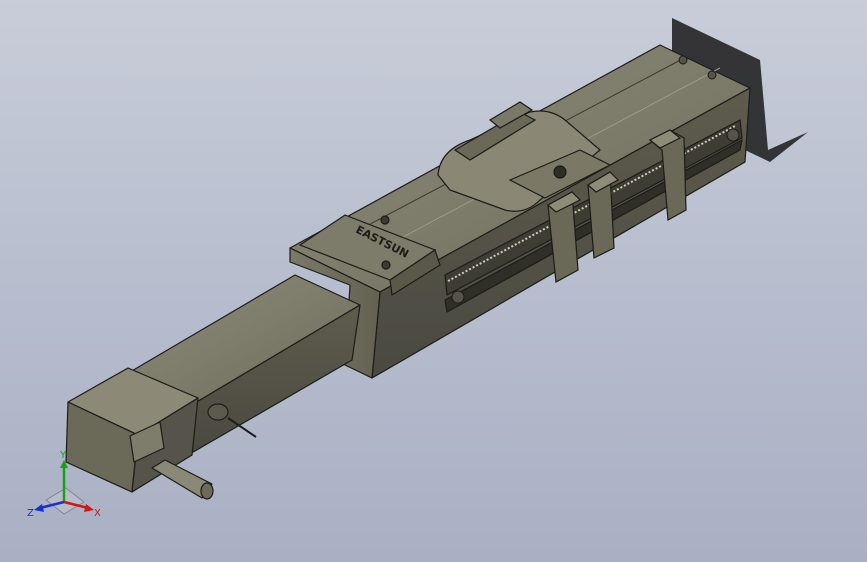 This screenshot has width=867, height=562. Describe the element at coordinates (39, 508) in the screenshot. I see `z-arrow` at that location.